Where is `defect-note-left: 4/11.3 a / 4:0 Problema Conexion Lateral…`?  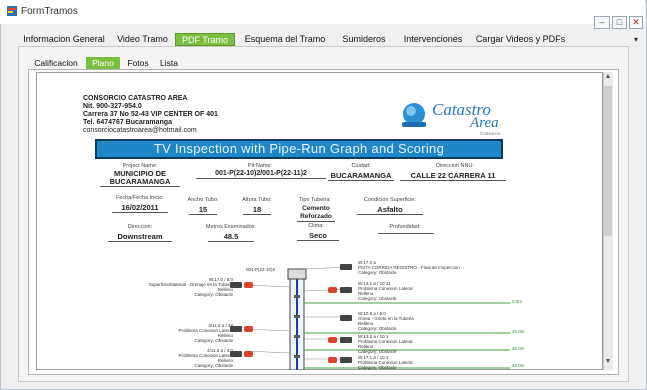 defect-note-left: 4/11.3 a / 4:0 Problema Conexion Lateral… is located at coordinates (174, 358).